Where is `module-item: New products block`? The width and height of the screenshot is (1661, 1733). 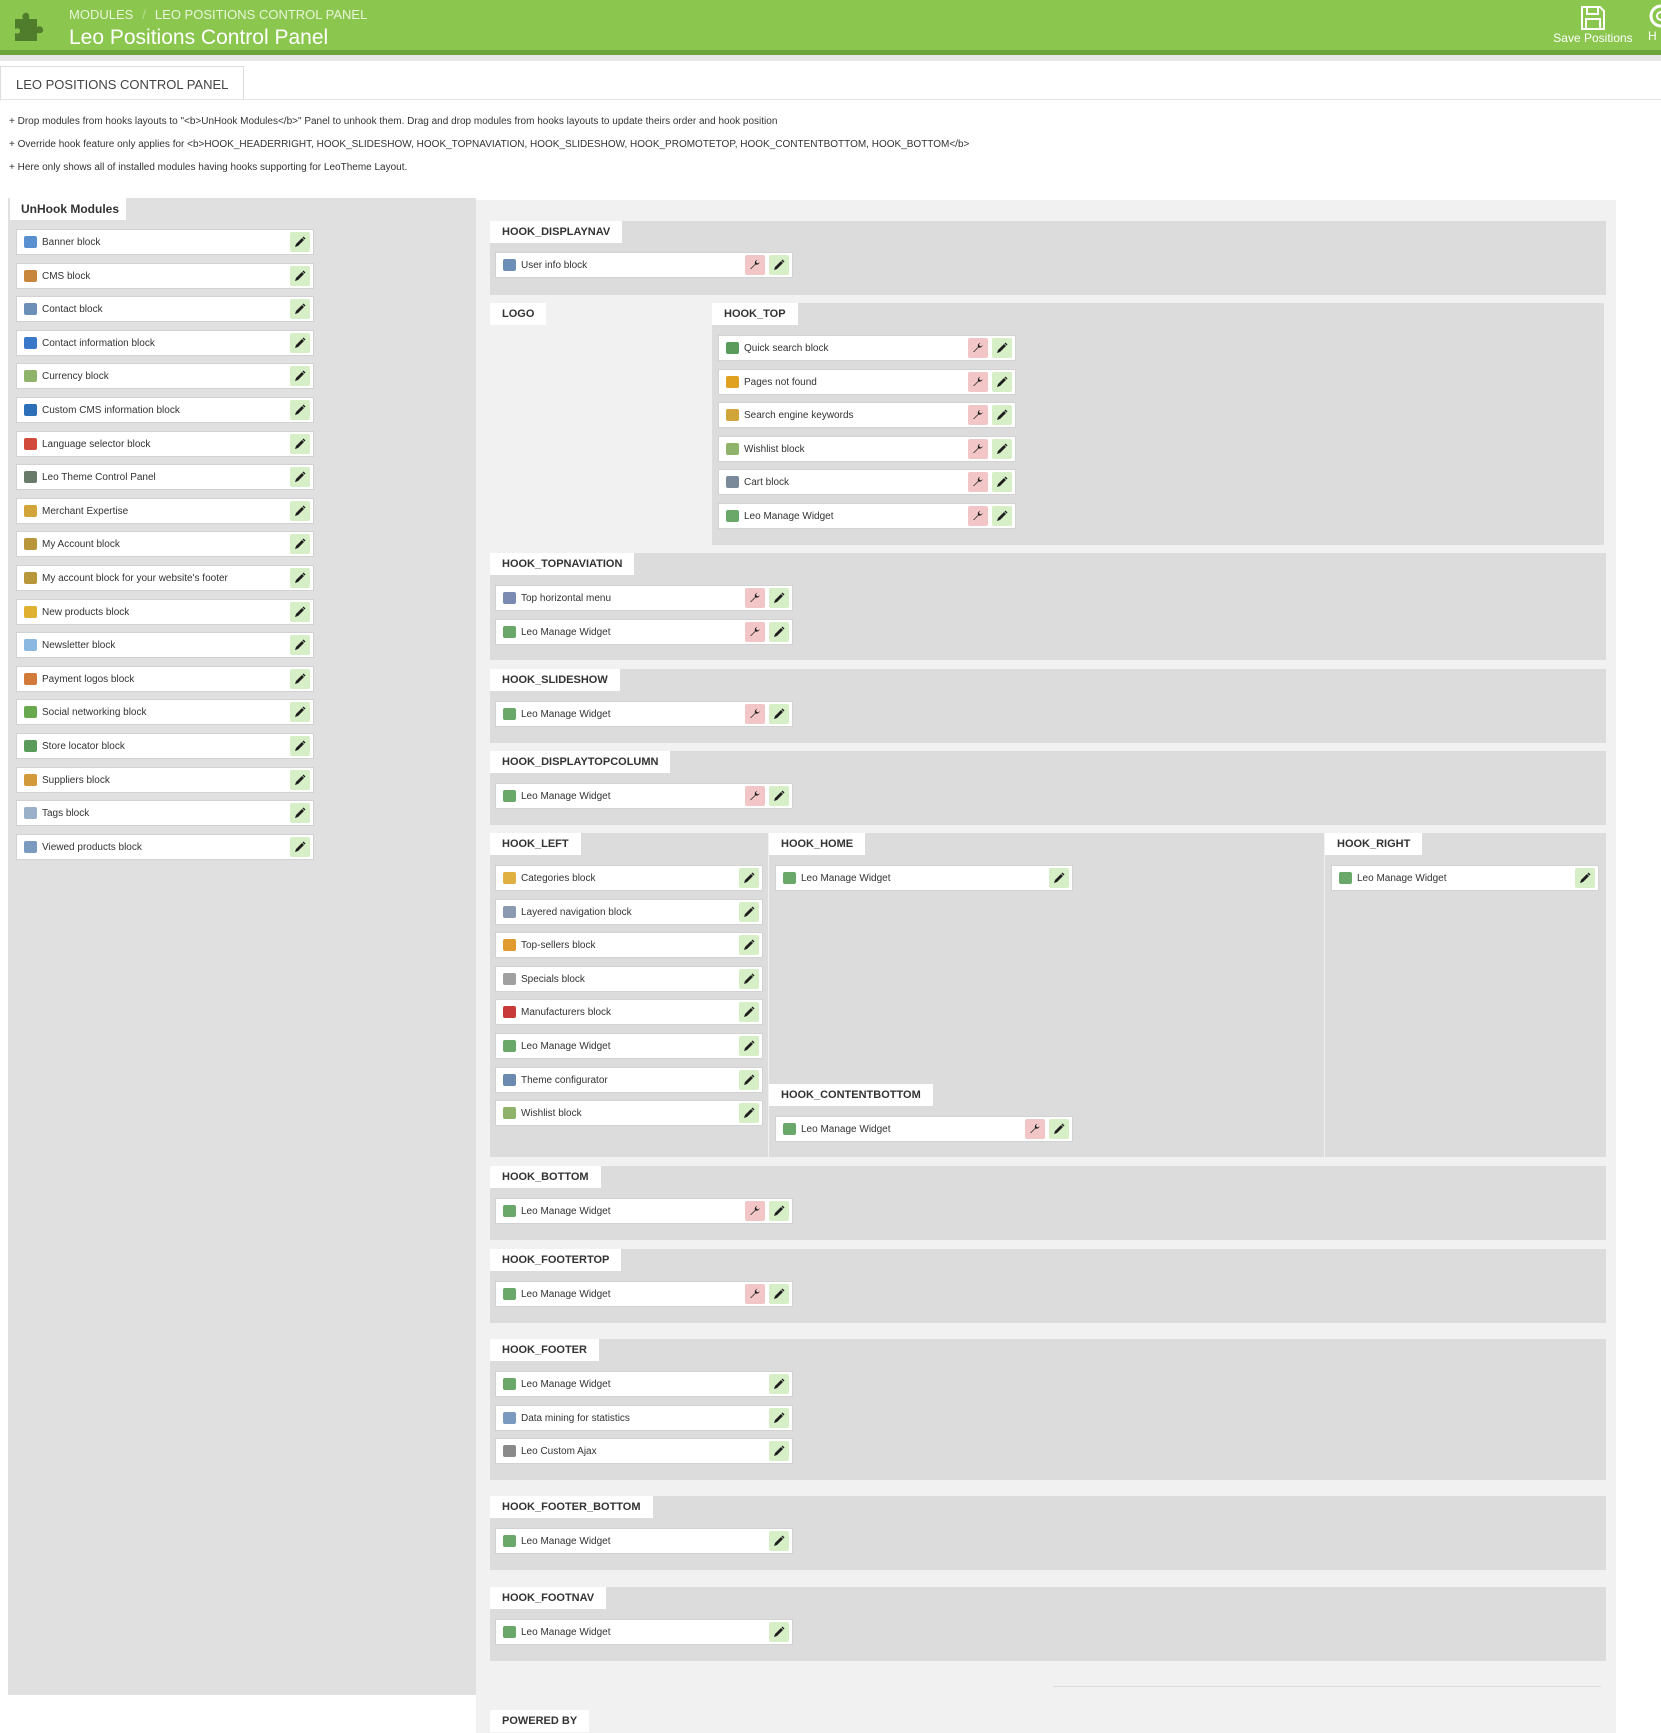
module-item: New products block is located at coordinates (165, 611).